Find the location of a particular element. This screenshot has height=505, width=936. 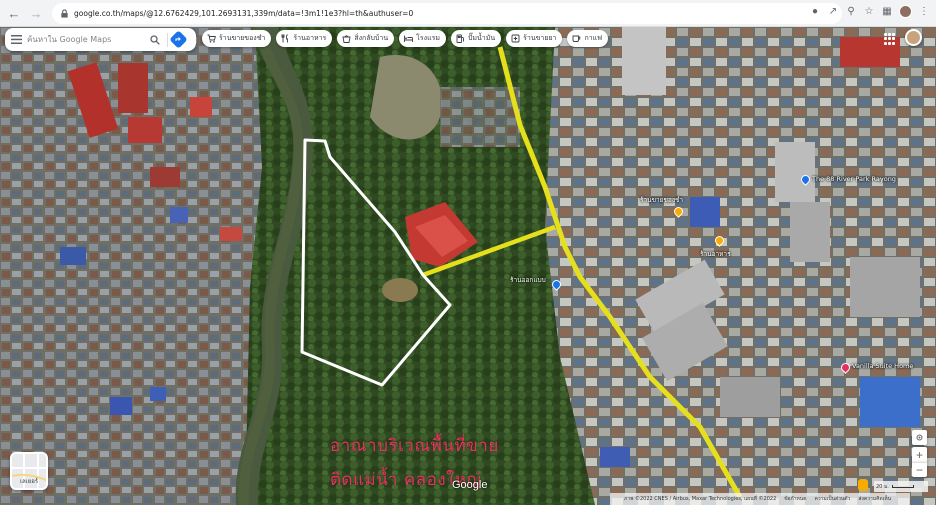

lock-icon is located at coordinates (64, 13).